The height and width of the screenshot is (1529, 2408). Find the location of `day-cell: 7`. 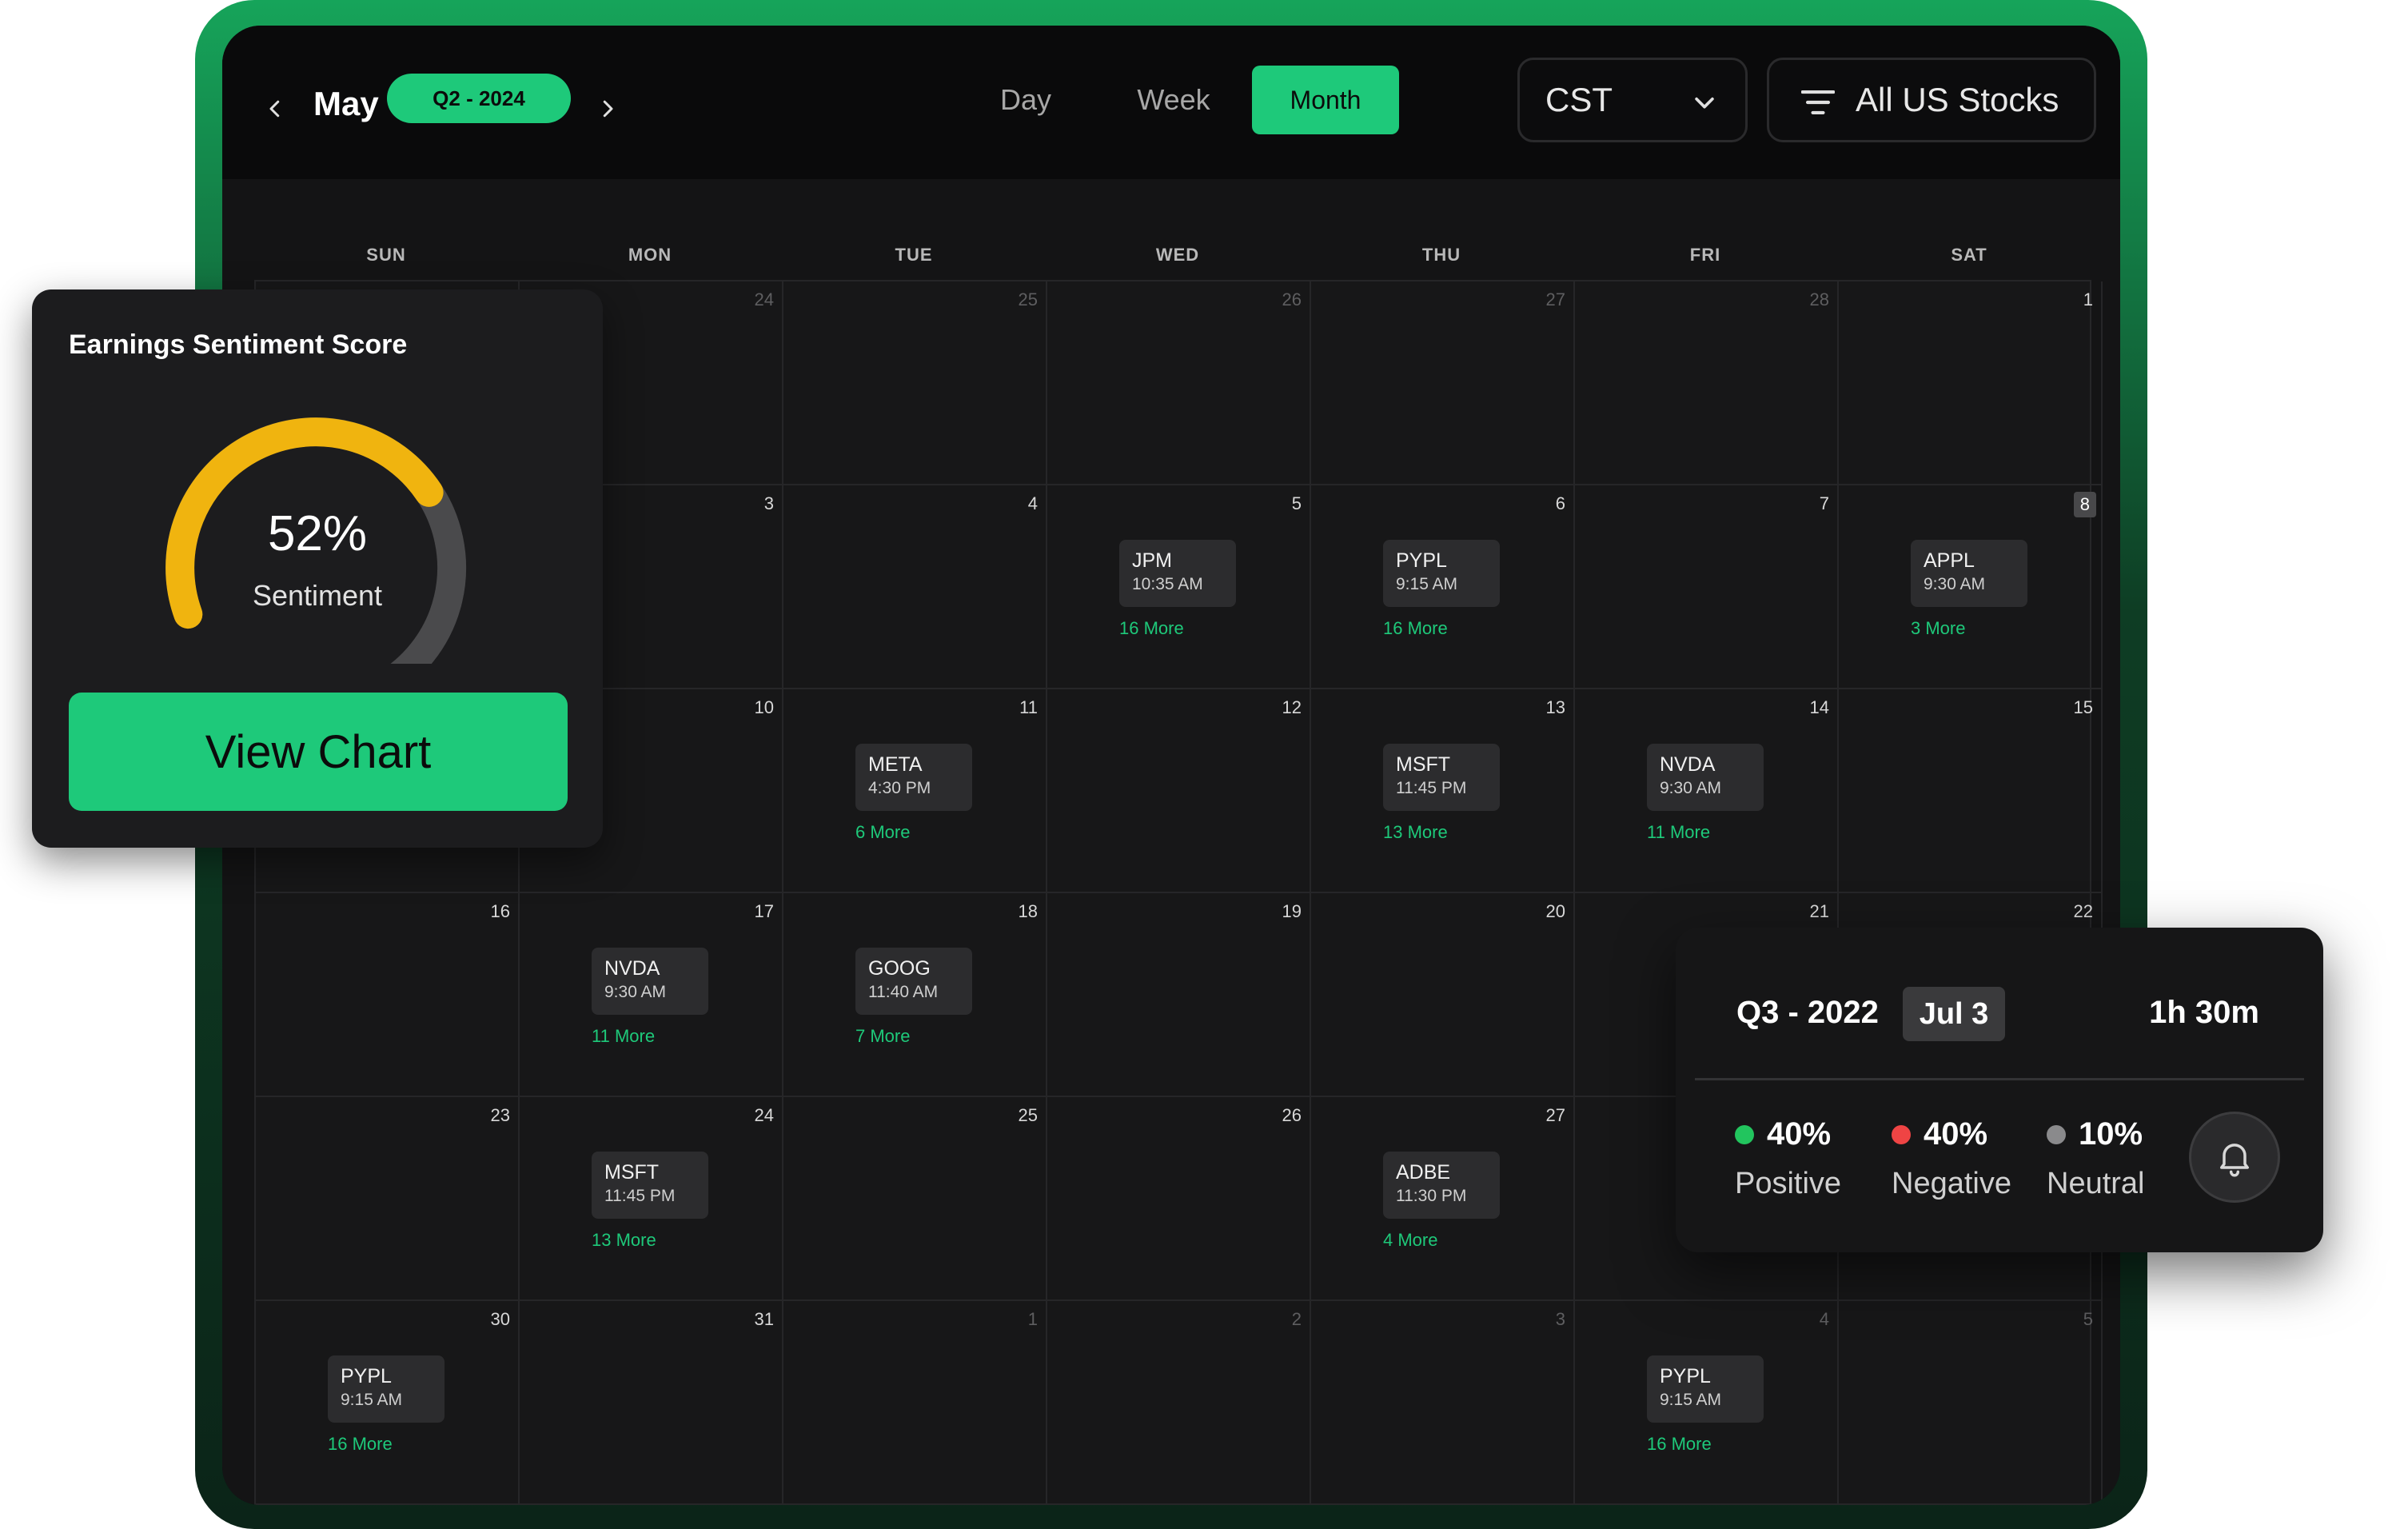

day-cell: 7 is located at coordinates (1707, 587).